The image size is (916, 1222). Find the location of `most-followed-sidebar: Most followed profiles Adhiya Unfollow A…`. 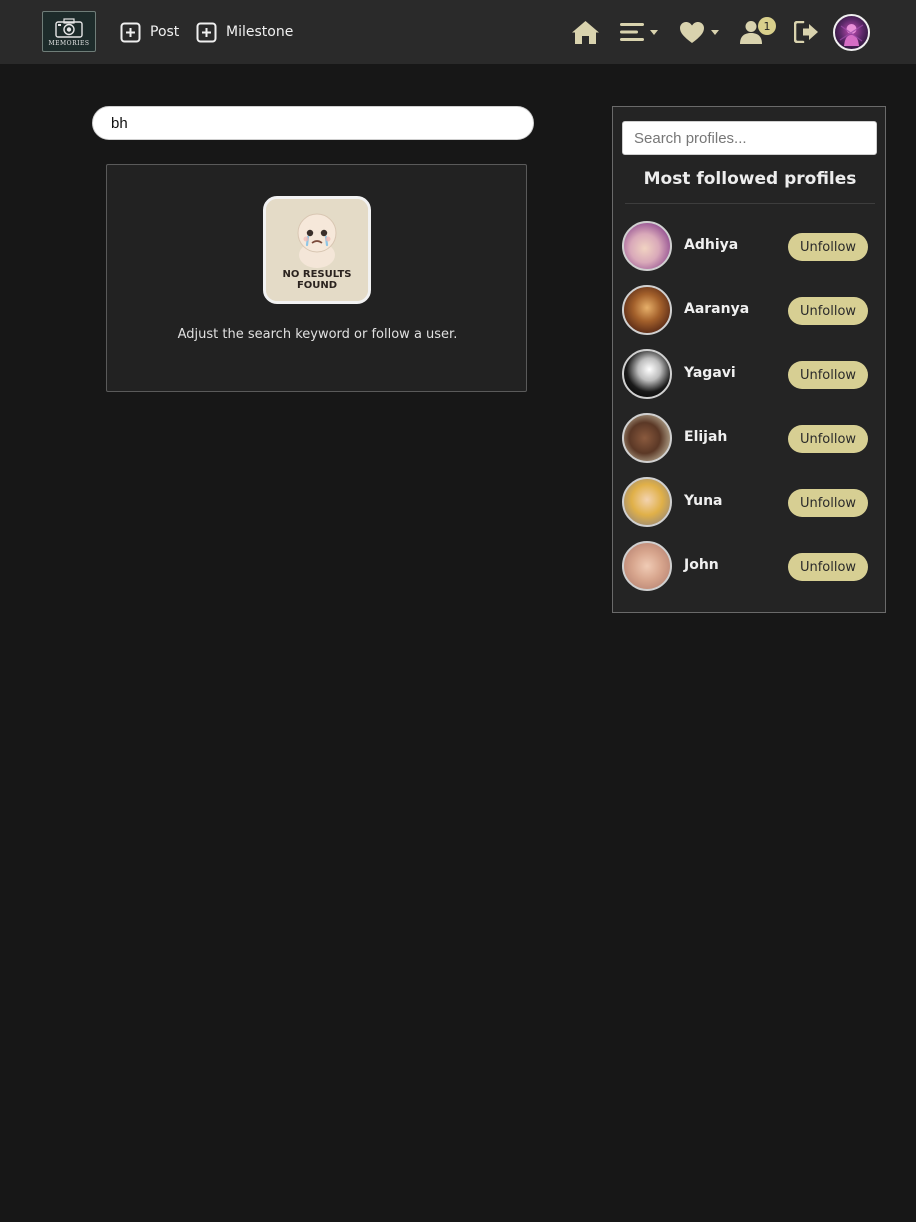

most-followed-sidebar: Most followed profiles Adhiya Unfollow A… is located at coordinates (749, 359).